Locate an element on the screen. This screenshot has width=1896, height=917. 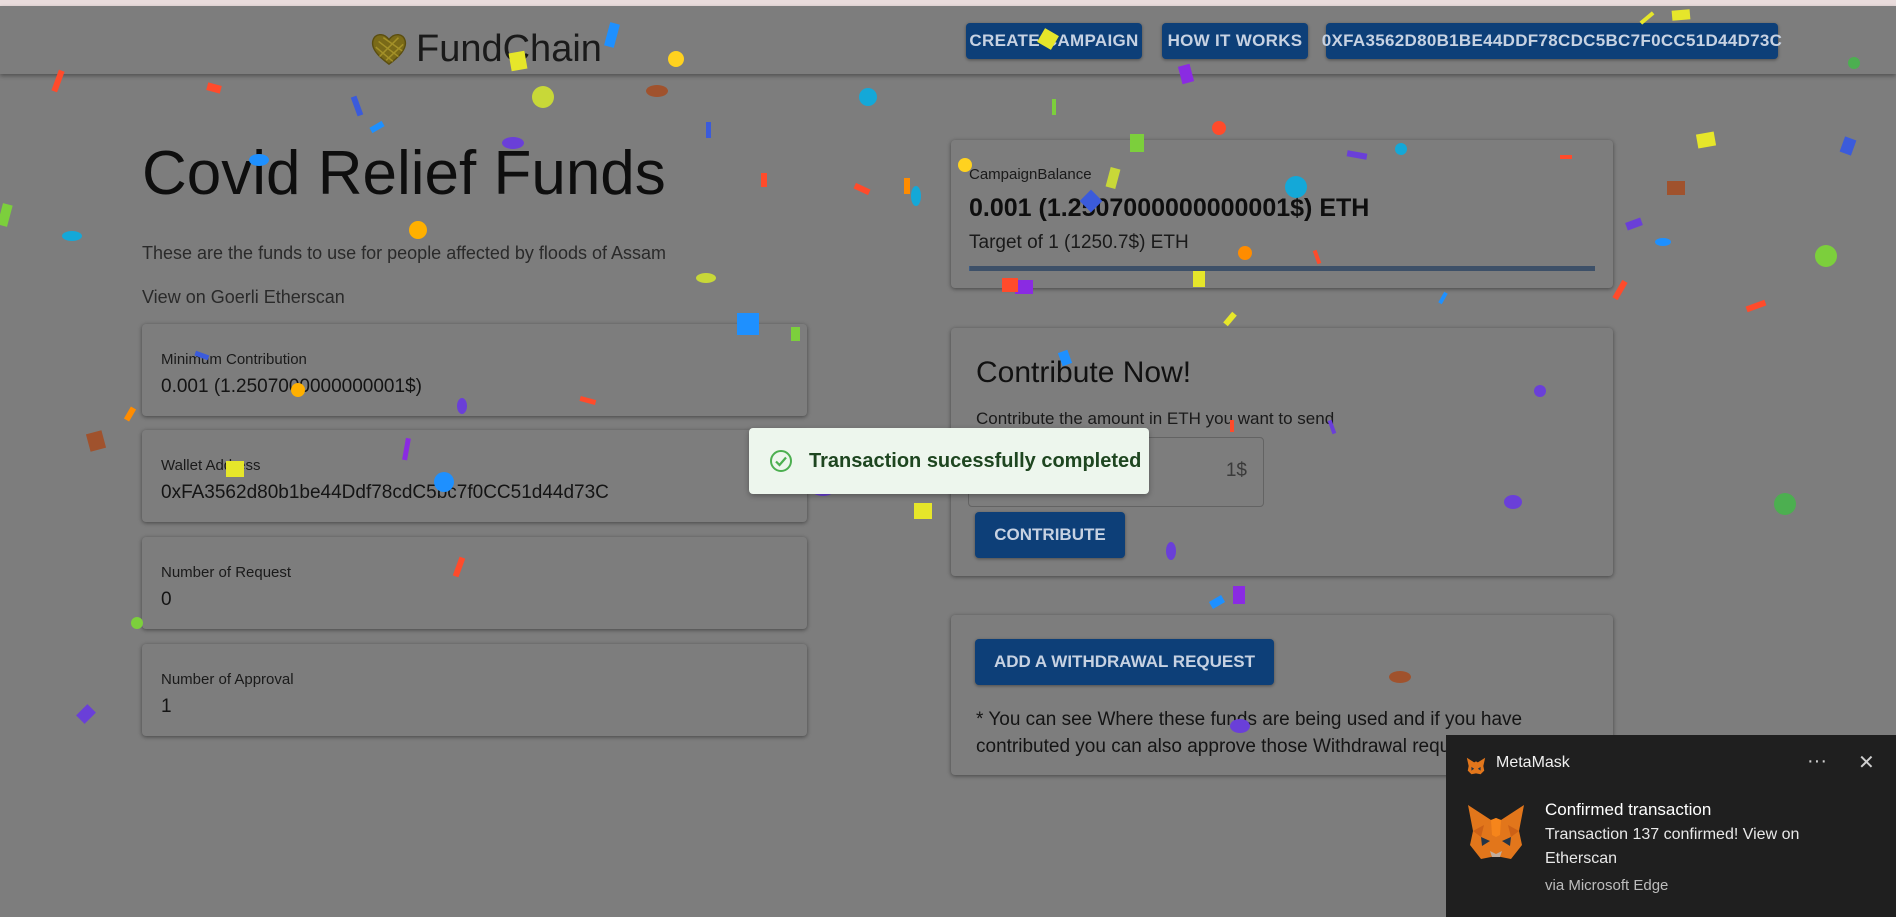
create-campaign-button: CREATE CAMPAIGN is located at coordinates (1054, 41).